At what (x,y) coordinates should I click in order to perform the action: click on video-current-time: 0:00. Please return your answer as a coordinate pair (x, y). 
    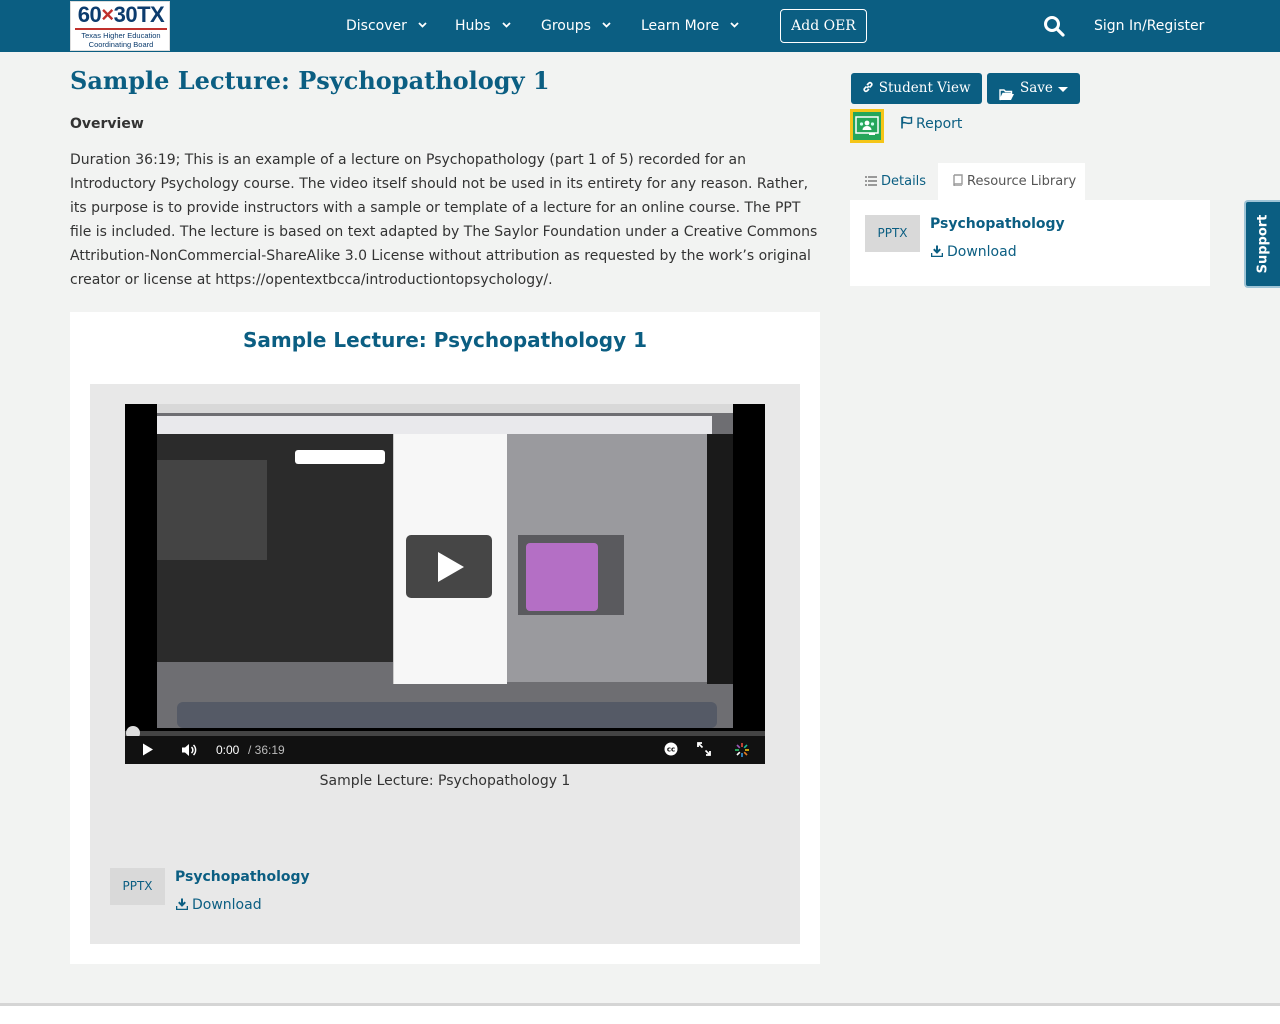
    Looking at the image, I should click on (228, 750).